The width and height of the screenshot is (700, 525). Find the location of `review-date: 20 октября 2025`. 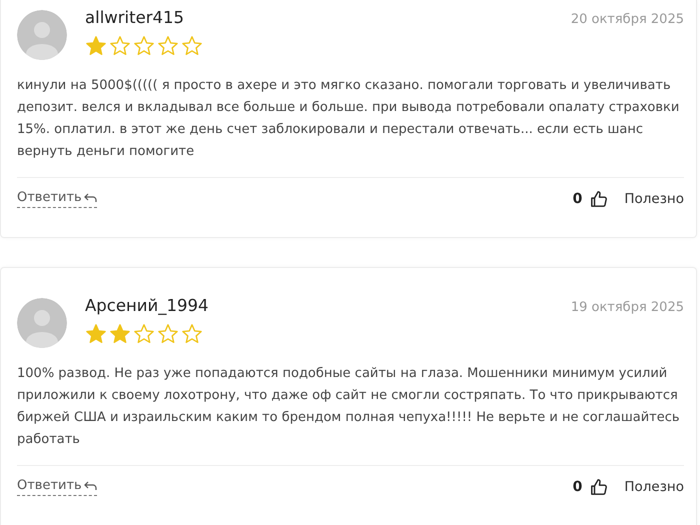

review-date: 20 октября 2025 is located at coordinates (627, 19).